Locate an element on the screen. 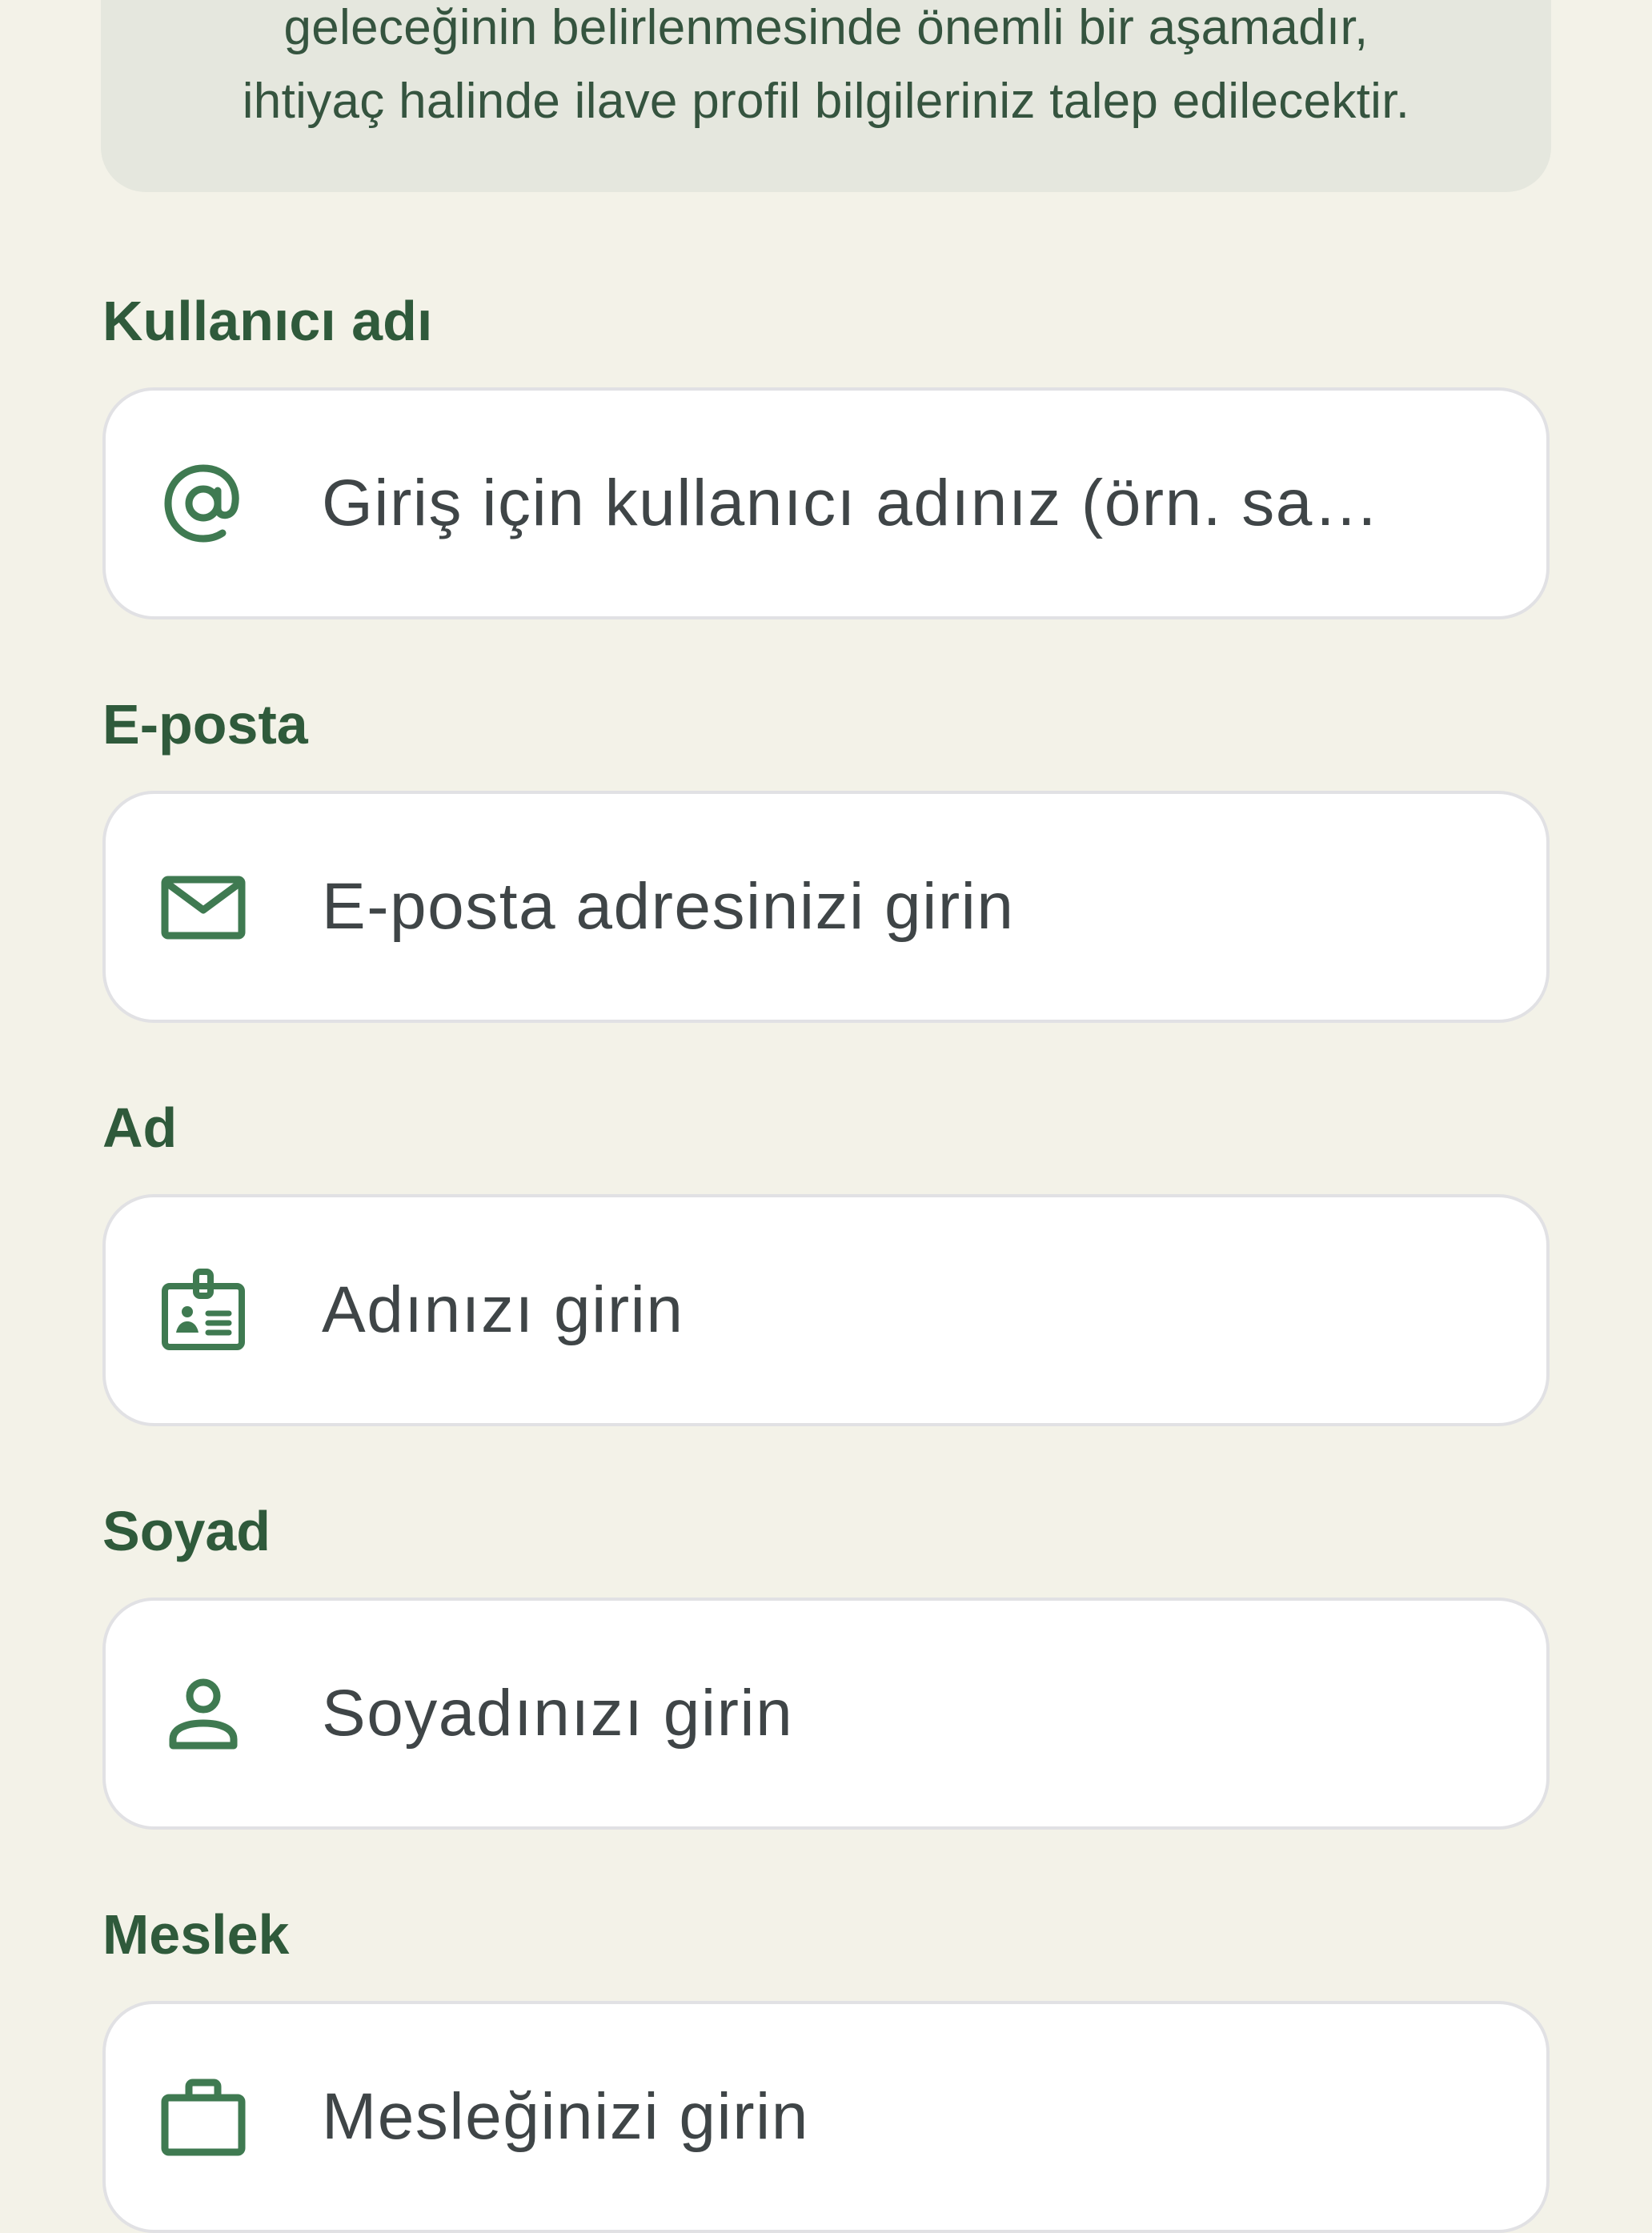 The image size is (1652, 2233). username-field is located at coordinates (826, 503).